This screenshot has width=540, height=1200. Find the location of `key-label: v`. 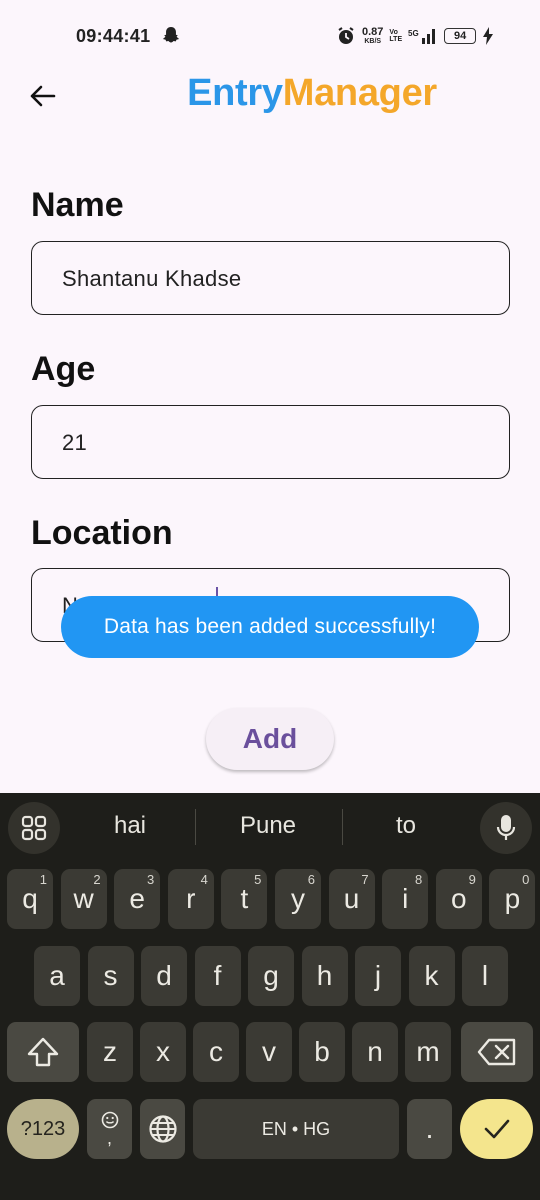

key-label: v is located at coordinates (269, 1051).